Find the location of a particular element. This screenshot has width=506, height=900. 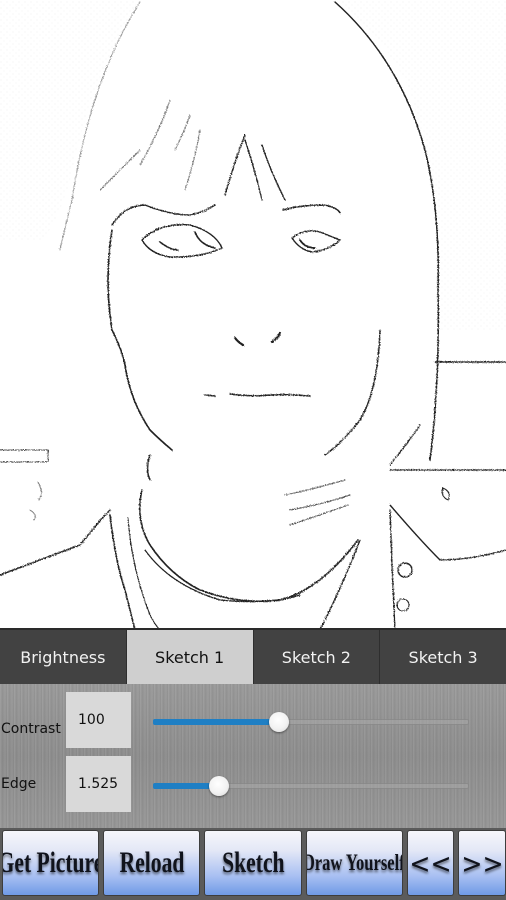

contrast-label: Contrast is located at coordinates (31, 729).